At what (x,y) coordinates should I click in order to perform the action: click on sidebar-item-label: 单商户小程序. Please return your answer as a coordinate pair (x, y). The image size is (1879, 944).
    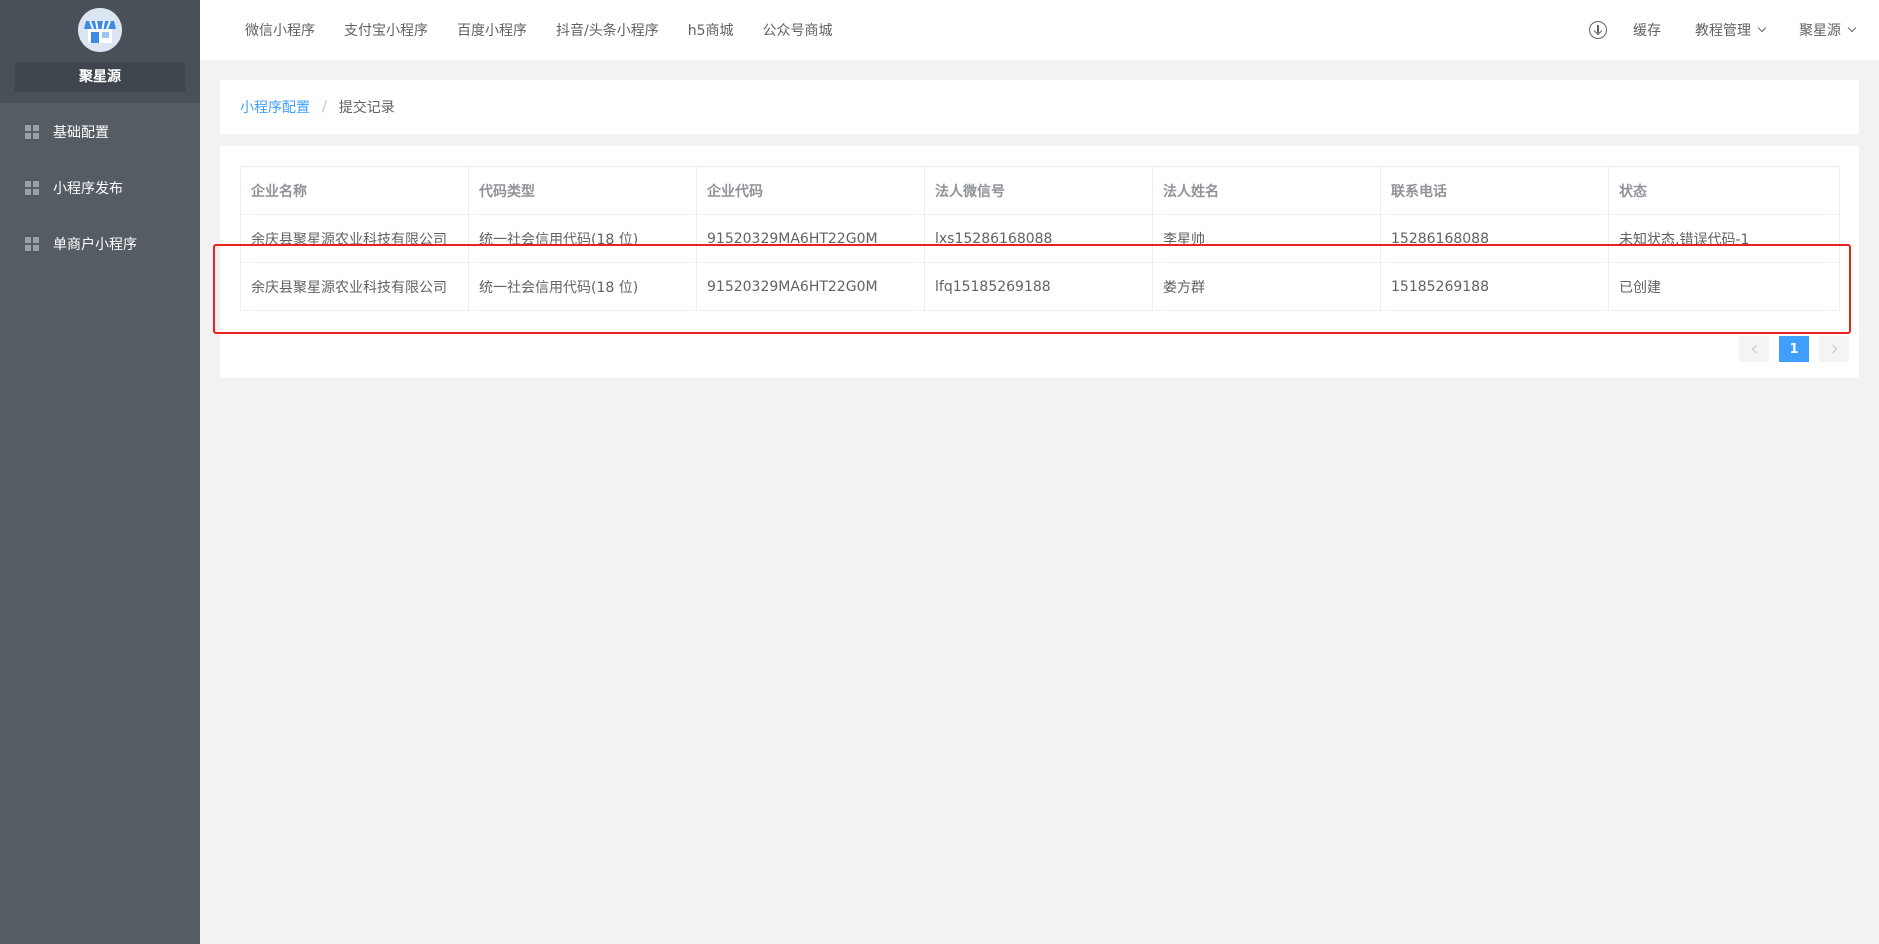
    Looking at the image, I should click on (95, 245).